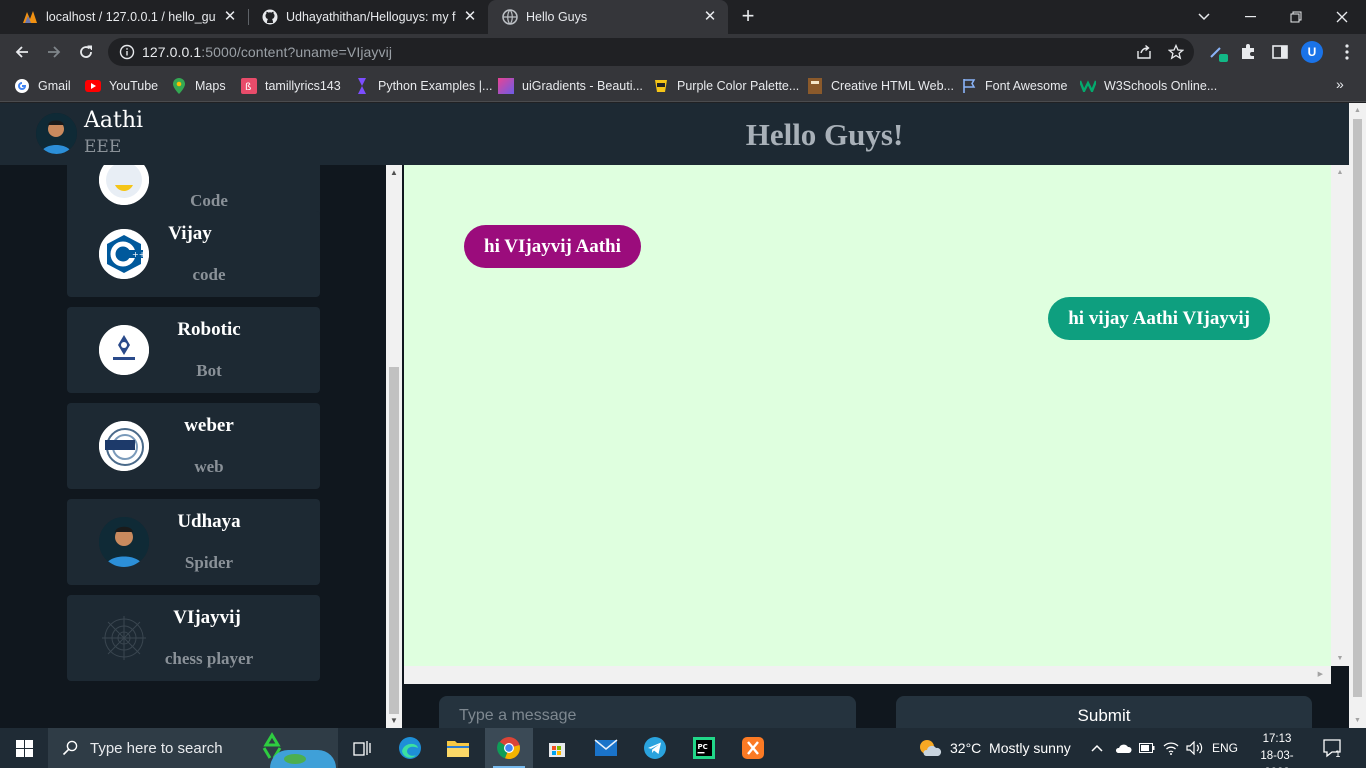 The height and width of the screenshot is (768, 1366). What do you see at coordinates (606, 748) in the screenshot?
I see `mail-icon` at bounding box center [606, 748].